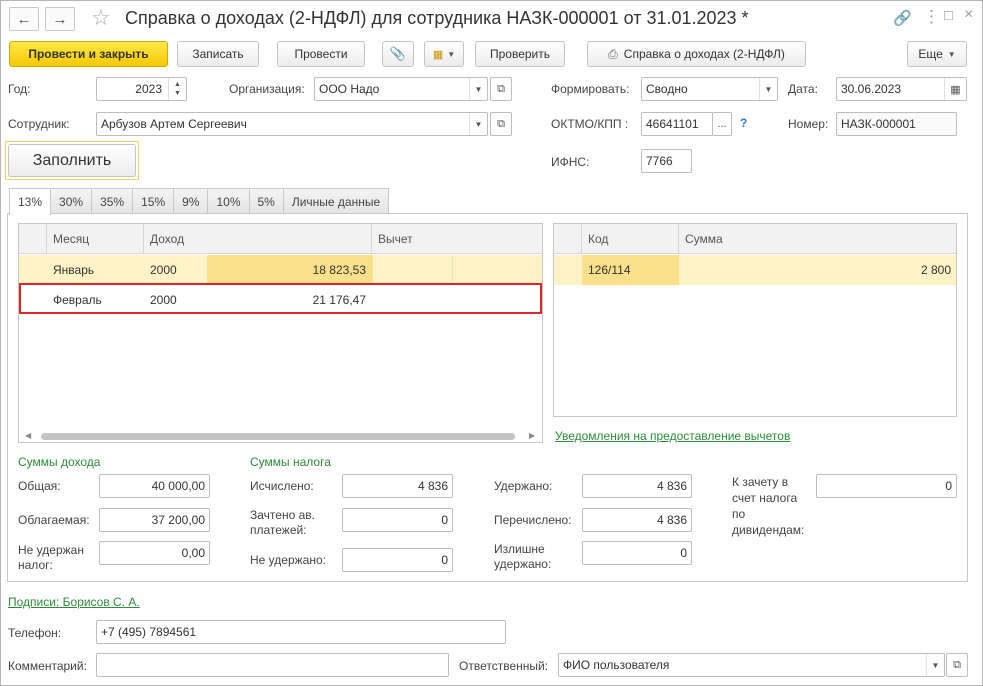 This screenshot has width=983, height=686. What do you see at coordinates (280, 298) in the screenshot?
I see `highlight-frame` at bounding box center [280, 298].